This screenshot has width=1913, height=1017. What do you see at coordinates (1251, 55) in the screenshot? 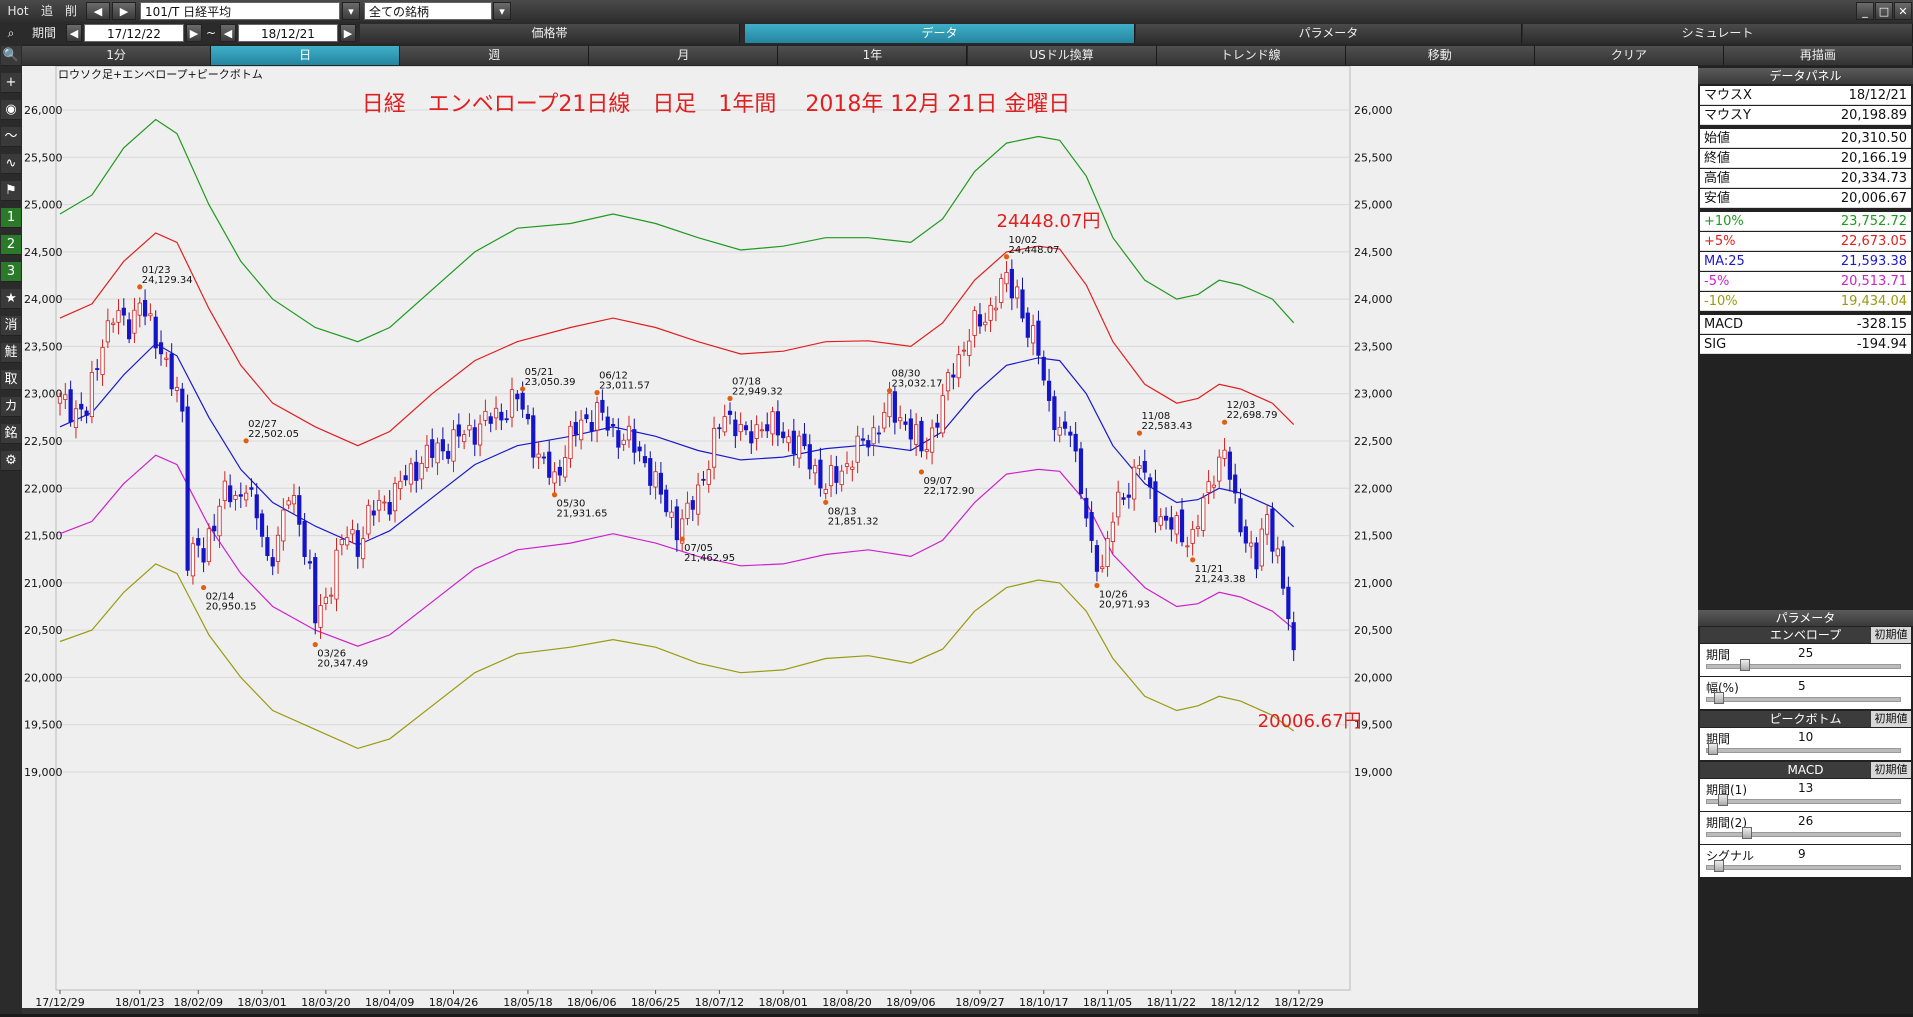
I see `subtab-6: トレンド線` at bounding box center [1251, 55].